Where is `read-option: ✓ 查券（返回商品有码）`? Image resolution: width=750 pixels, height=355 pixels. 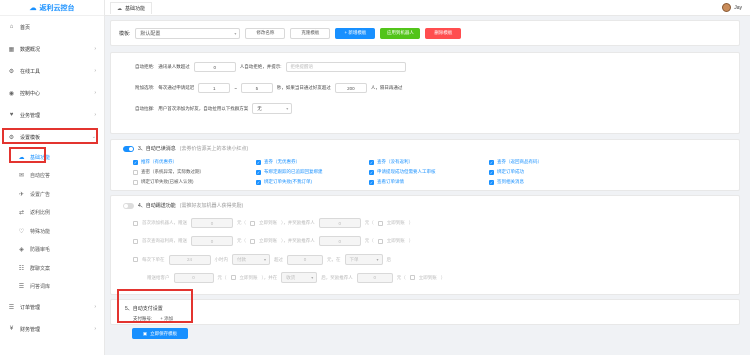 read-option: ✓ 查券（返回商品有码） is located at coordinates (515, 162).